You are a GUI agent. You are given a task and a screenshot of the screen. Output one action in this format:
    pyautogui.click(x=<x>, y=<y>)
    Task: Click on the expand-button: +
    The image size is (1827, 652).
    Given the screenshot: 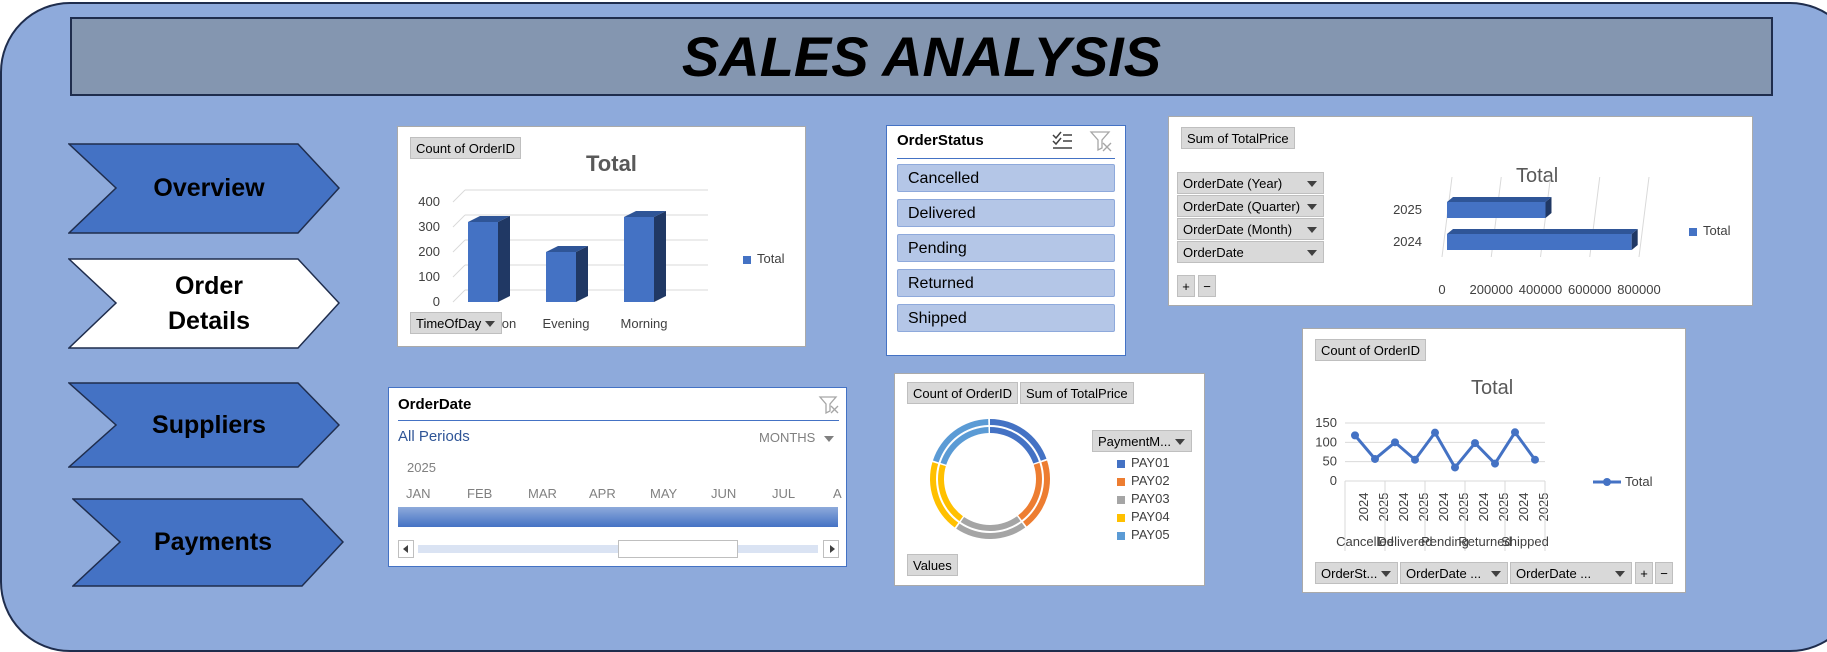 What is the action you would take?
    pyautogui.click(x=1644, y=573)
    